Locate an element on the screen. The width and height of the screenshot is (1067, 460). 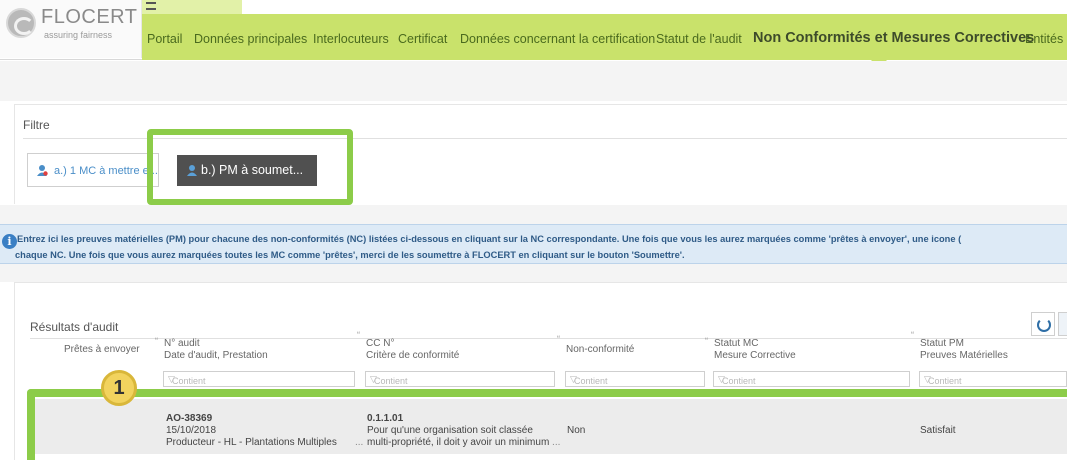
nav-item-non-conformites: Non Conformités et Mesures Correctives is located at coordinates (893, 38).